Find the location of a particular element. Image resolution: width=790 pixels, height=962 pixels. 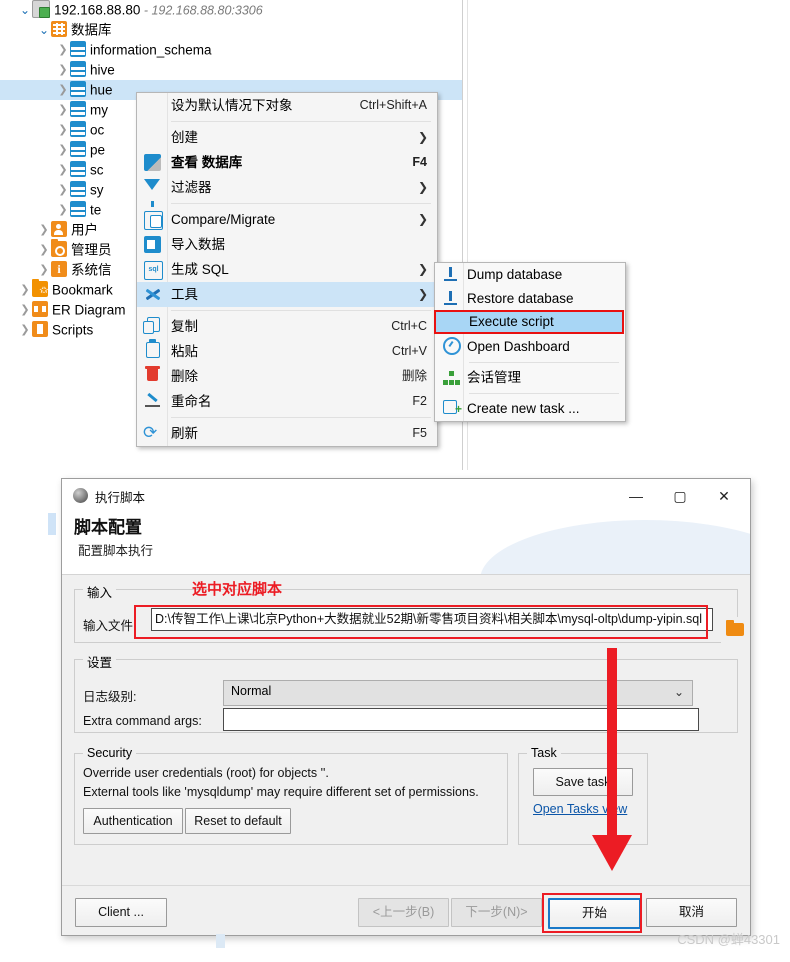

rename-icon is located at coordinates (152, 401).